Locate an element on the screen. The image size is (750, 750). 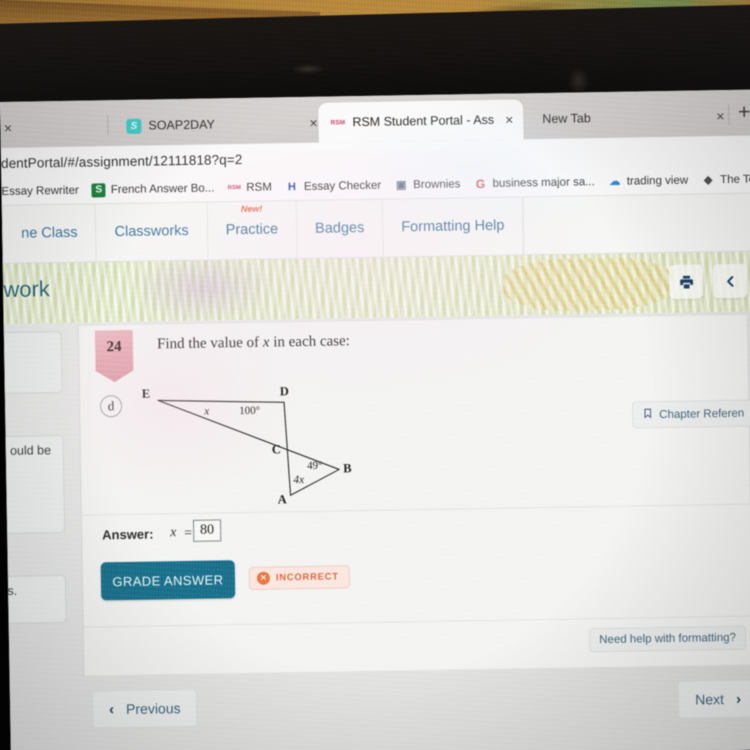
question-footer: Need help with formatting? is located at coordinates (417, 645).